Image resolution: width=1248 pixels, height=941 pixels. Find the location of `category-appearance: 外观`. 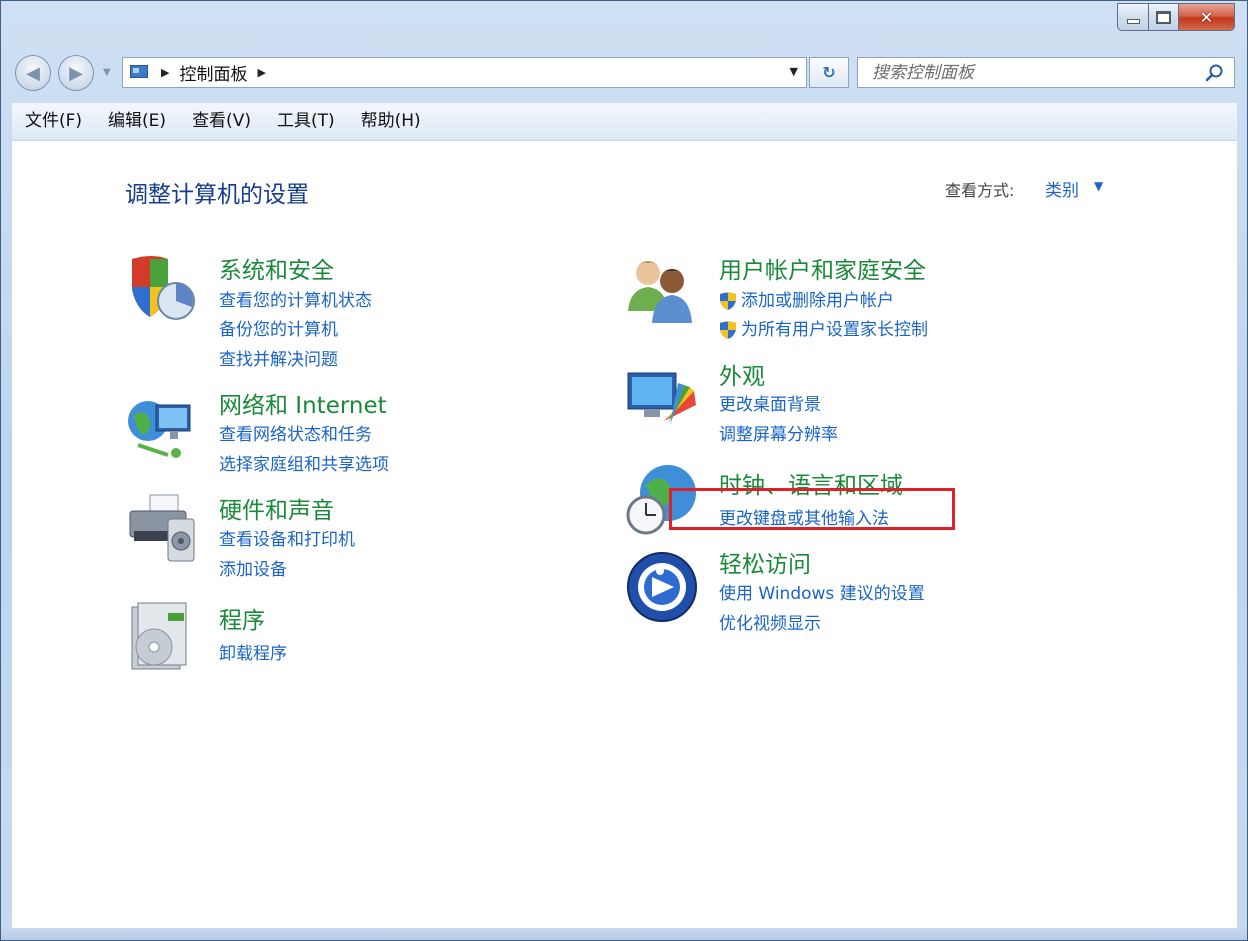

category-appearance: 外观 is located at coordinates (742, 374).